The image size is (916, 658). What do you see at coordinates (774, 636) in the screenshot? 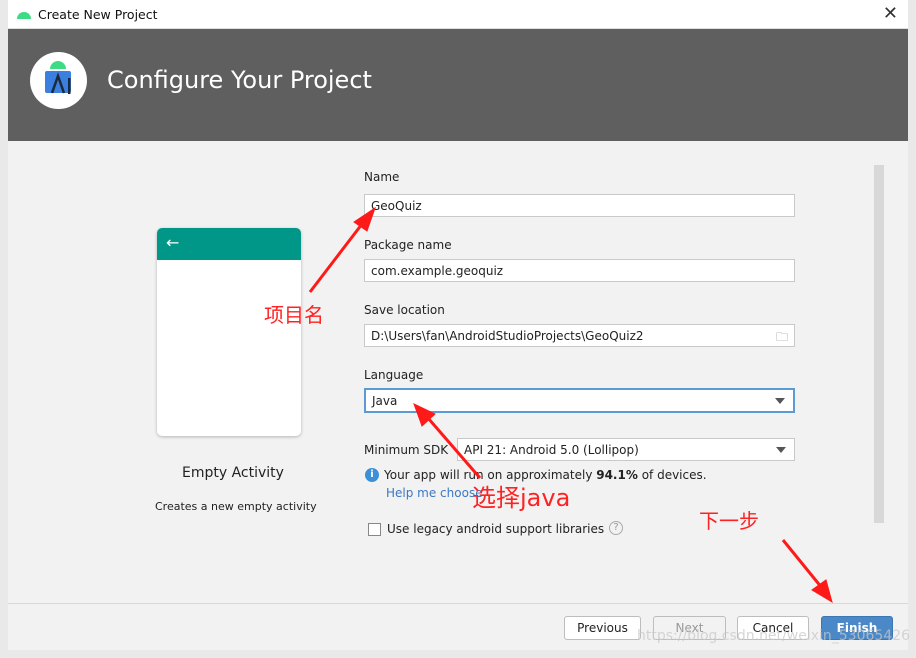
I see `watermark: https://blog.csdn.net/weixin_53065426` at bounding box center [774, 636].